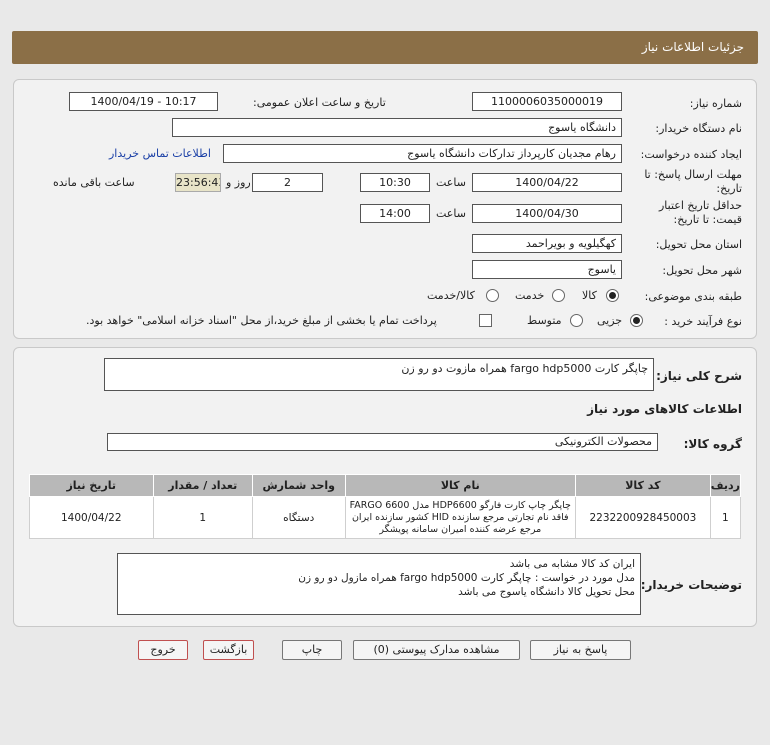 This screenshot has width=770, height=745. What do you see at coordinates (238, 182) in the screenshot?
I see `days-label: روز و` at bounding box center [238, 182].